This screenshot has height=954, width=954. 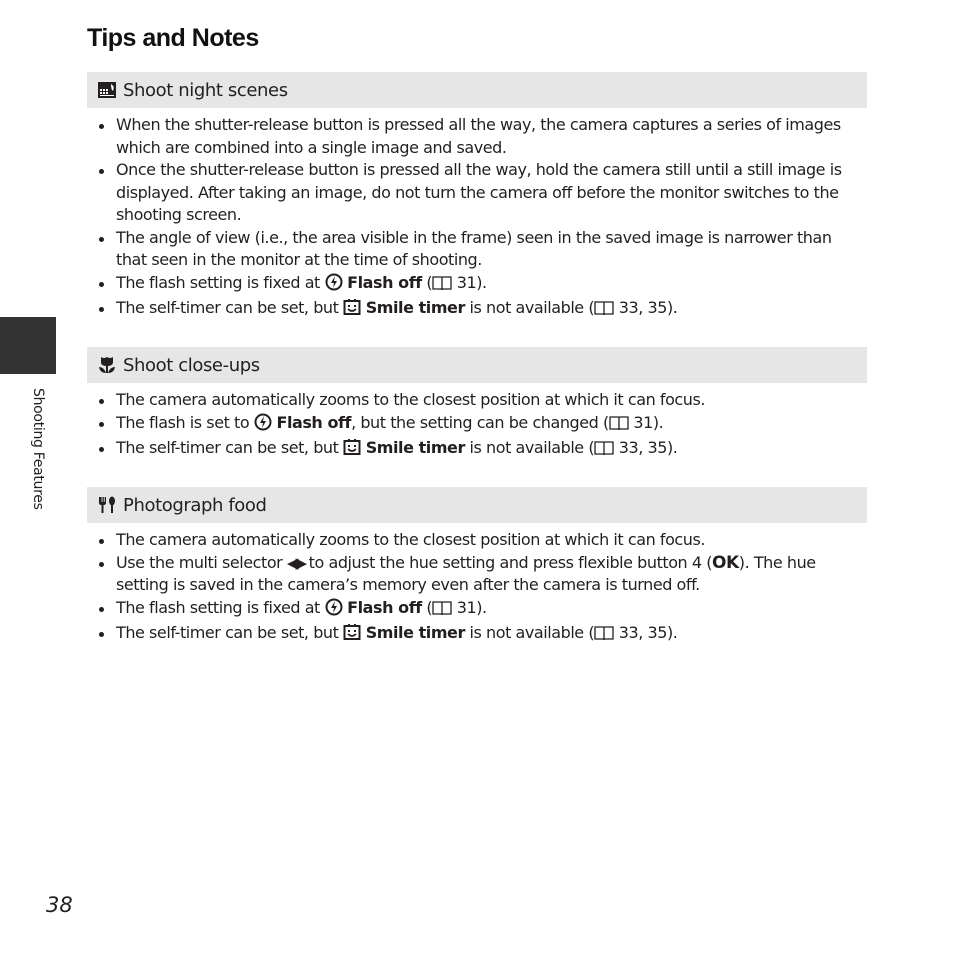 I want to click on section-heading-food: Photograph food, so click(x=477, y=505).